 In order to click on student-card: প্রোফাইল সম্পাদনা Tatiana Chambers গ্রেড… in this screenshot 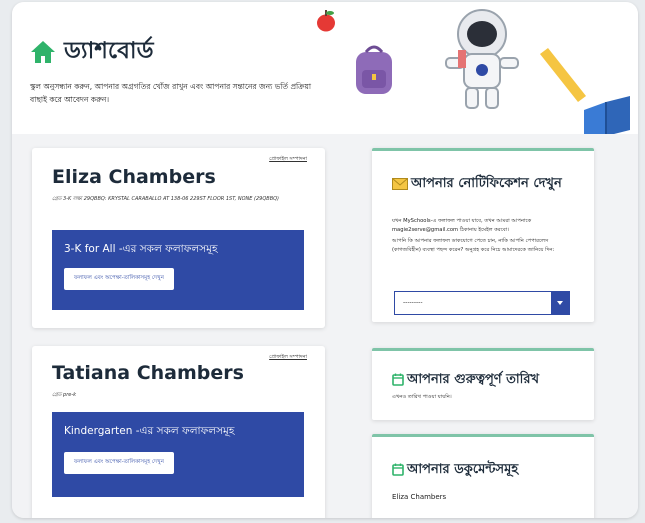, I will do `click(178, 432)`.